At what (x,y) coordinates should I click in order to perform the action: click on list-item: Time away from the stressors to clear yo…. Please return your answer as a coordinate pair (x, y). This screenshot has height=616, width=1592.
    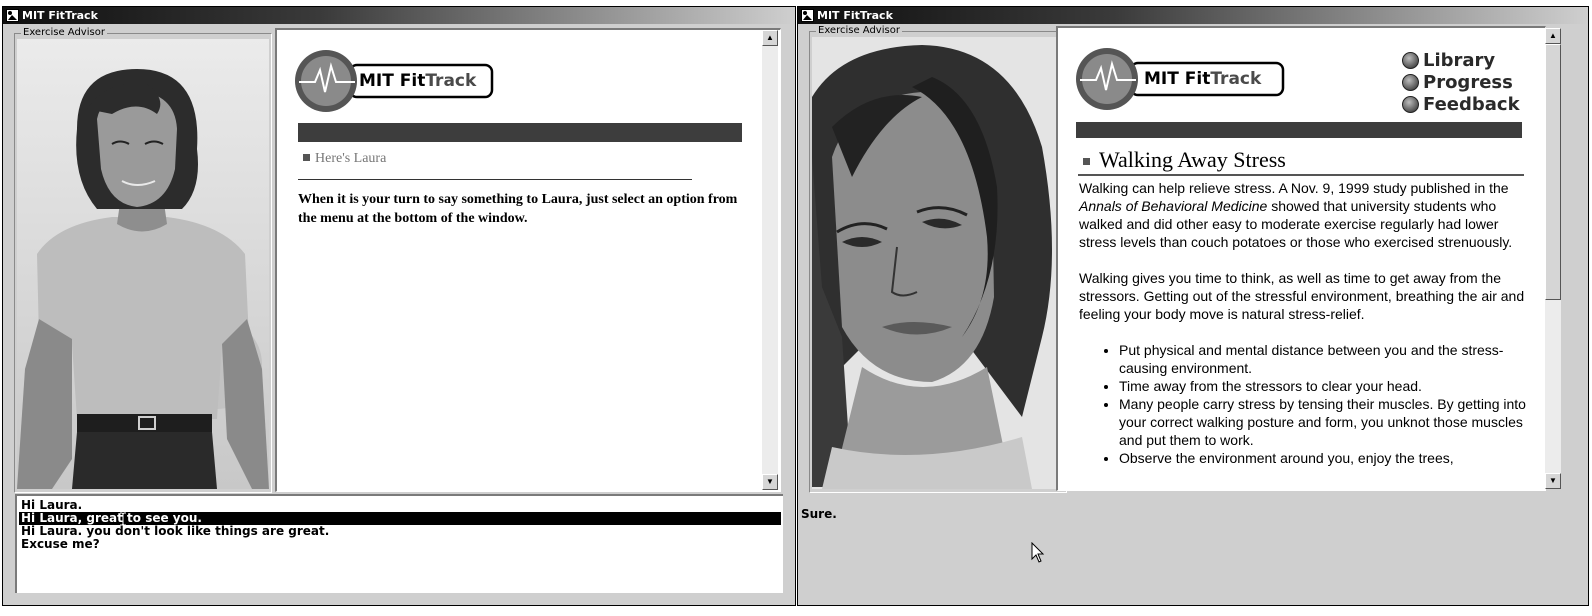
    Looking at the image, I should click on (1324, 386).